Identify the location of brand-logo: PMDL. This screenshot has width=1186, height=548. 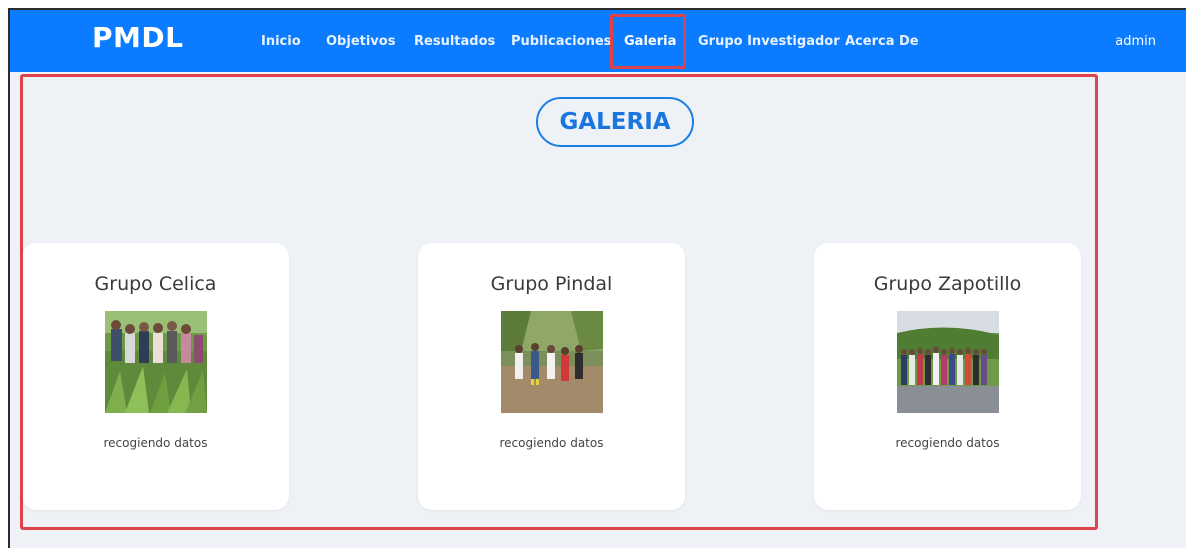
(137, 37).